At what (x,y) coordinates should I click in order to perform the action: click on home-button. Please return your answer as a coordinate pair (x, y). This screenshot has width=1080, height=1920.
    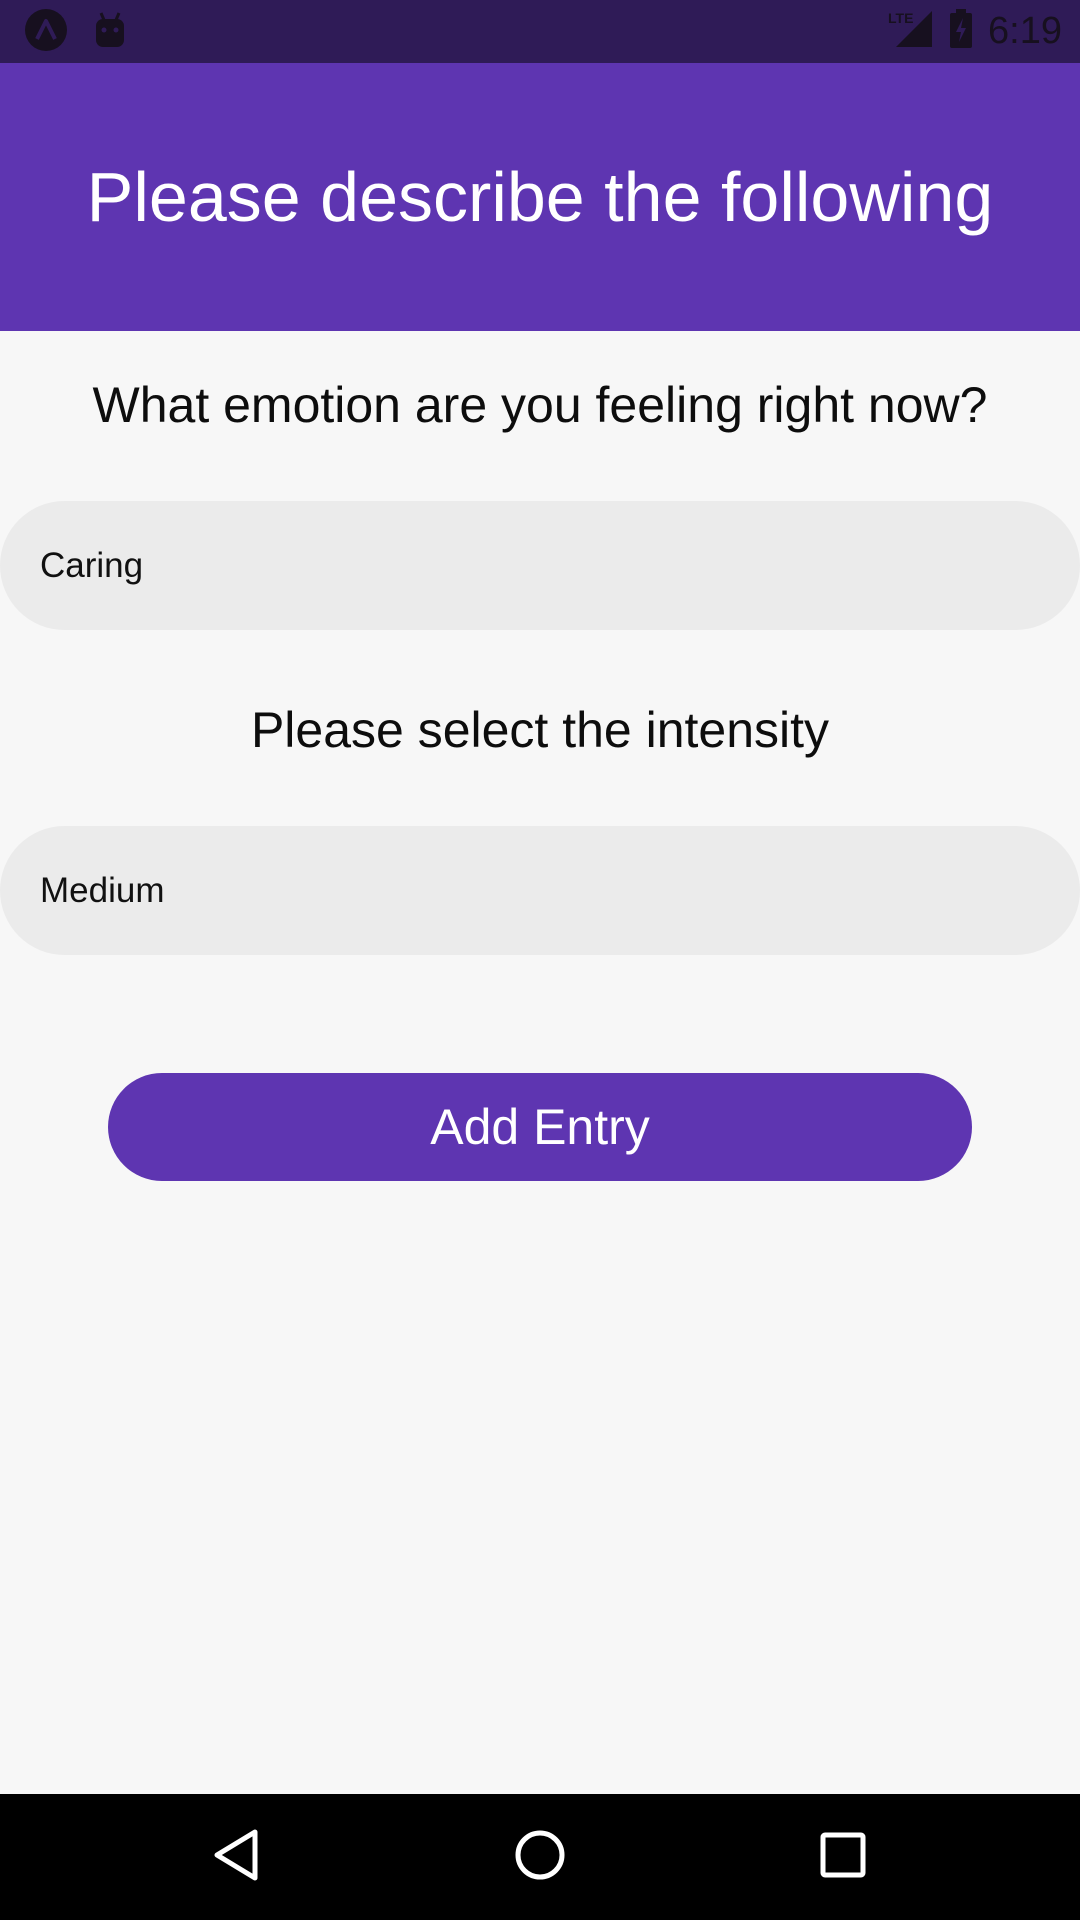
    Looking at the image, I should click on (540, 1857).